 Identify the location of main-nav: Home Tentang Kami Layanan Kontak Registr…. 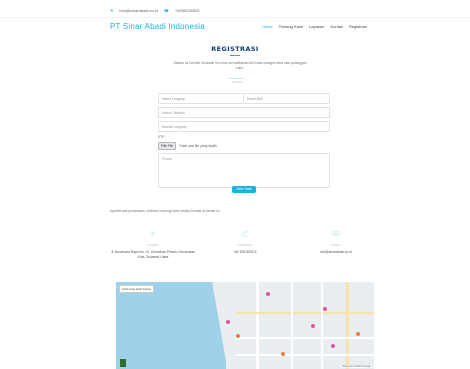
(314, 26).